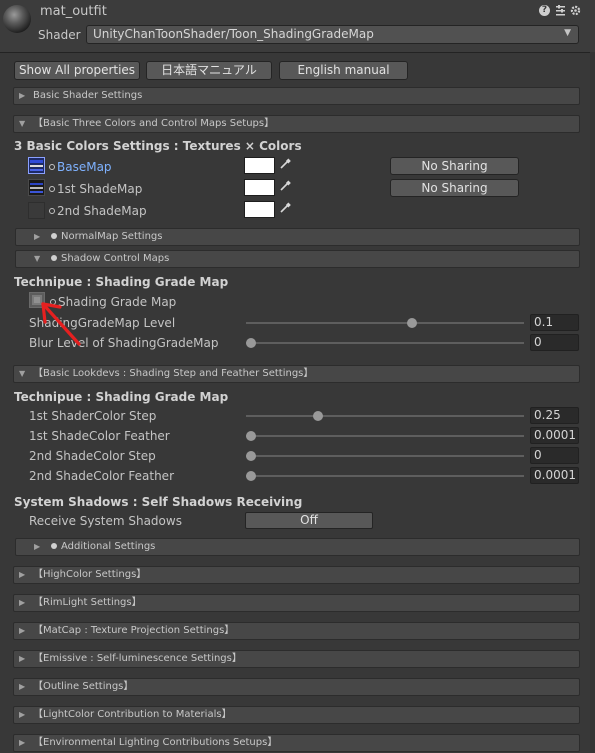  I want to click on 2nd-shademap-color-field, so click(259, 209).